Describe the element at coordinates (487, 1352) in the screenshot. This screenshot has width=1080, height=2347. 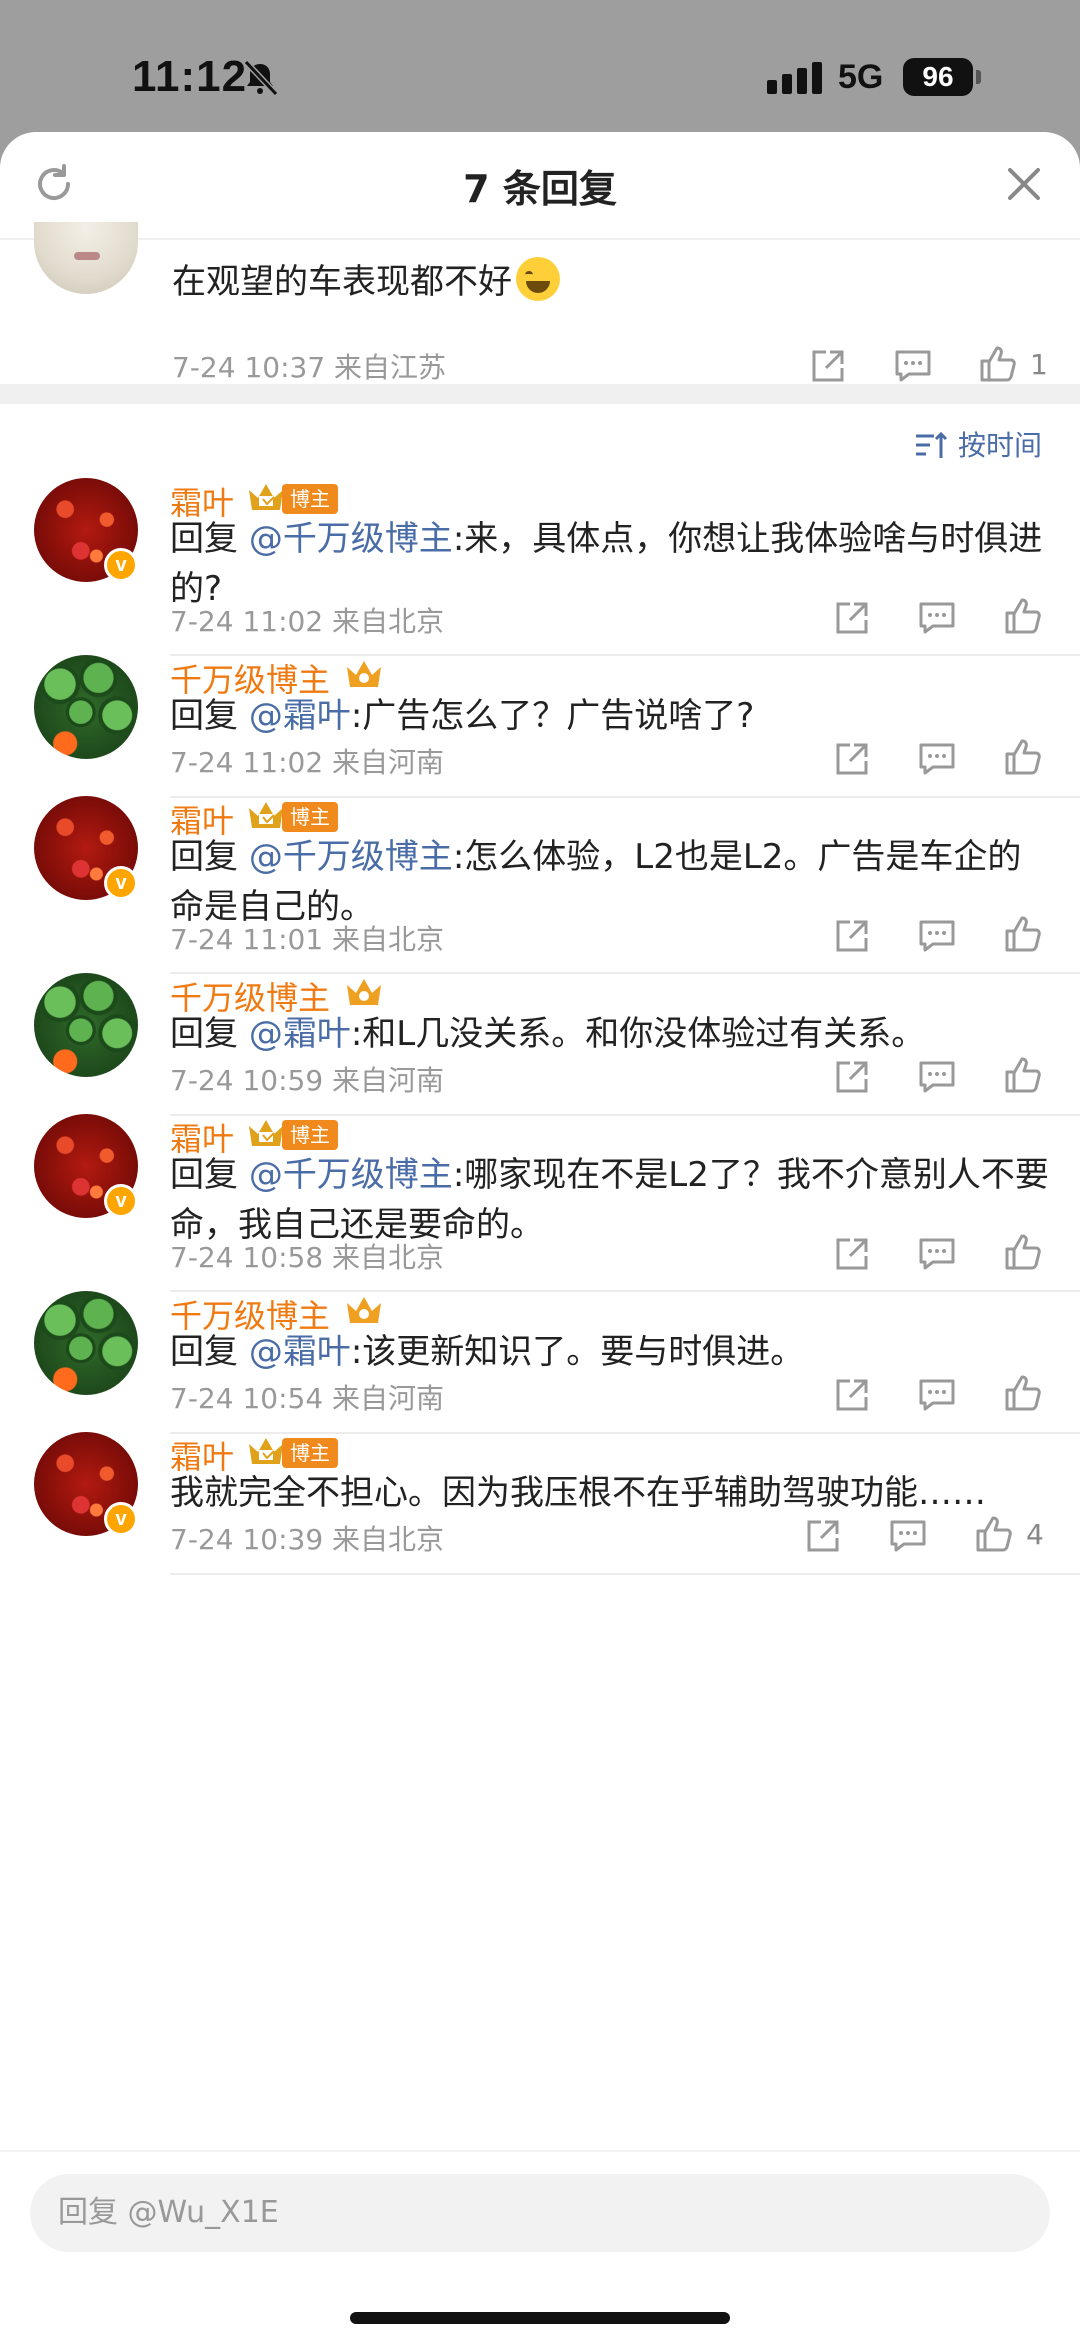
I see `reply-text: 回复 @霜叶:该更新知识了。要与时俱进。` at that location.